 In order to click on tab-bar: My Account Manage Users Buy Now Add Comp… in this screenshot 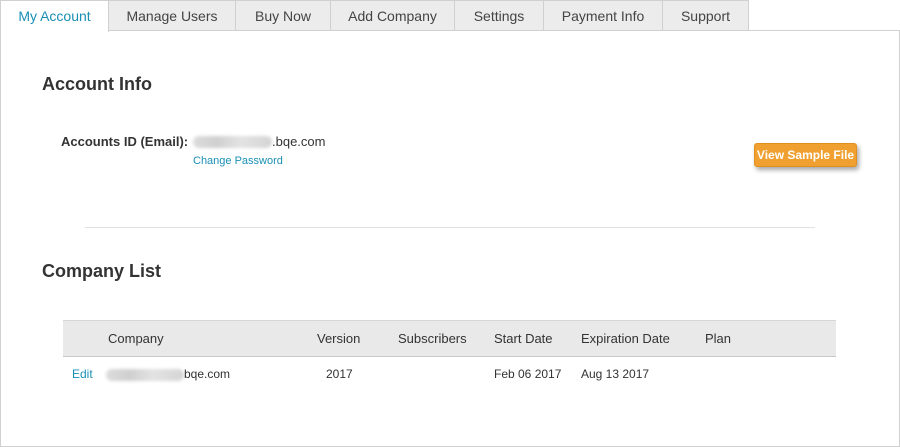, I will do `click(450, 16)`.